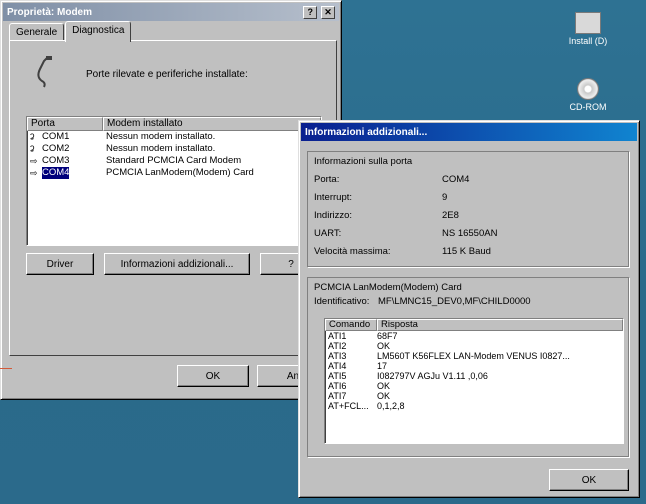 The height and width of the screenshot is (504, 646). What do you see at coordinates (388, 287) in the screenshot?
I see `group-label: PCMCIA LanModem(Modem) Card` at bounding box center [388, 287].